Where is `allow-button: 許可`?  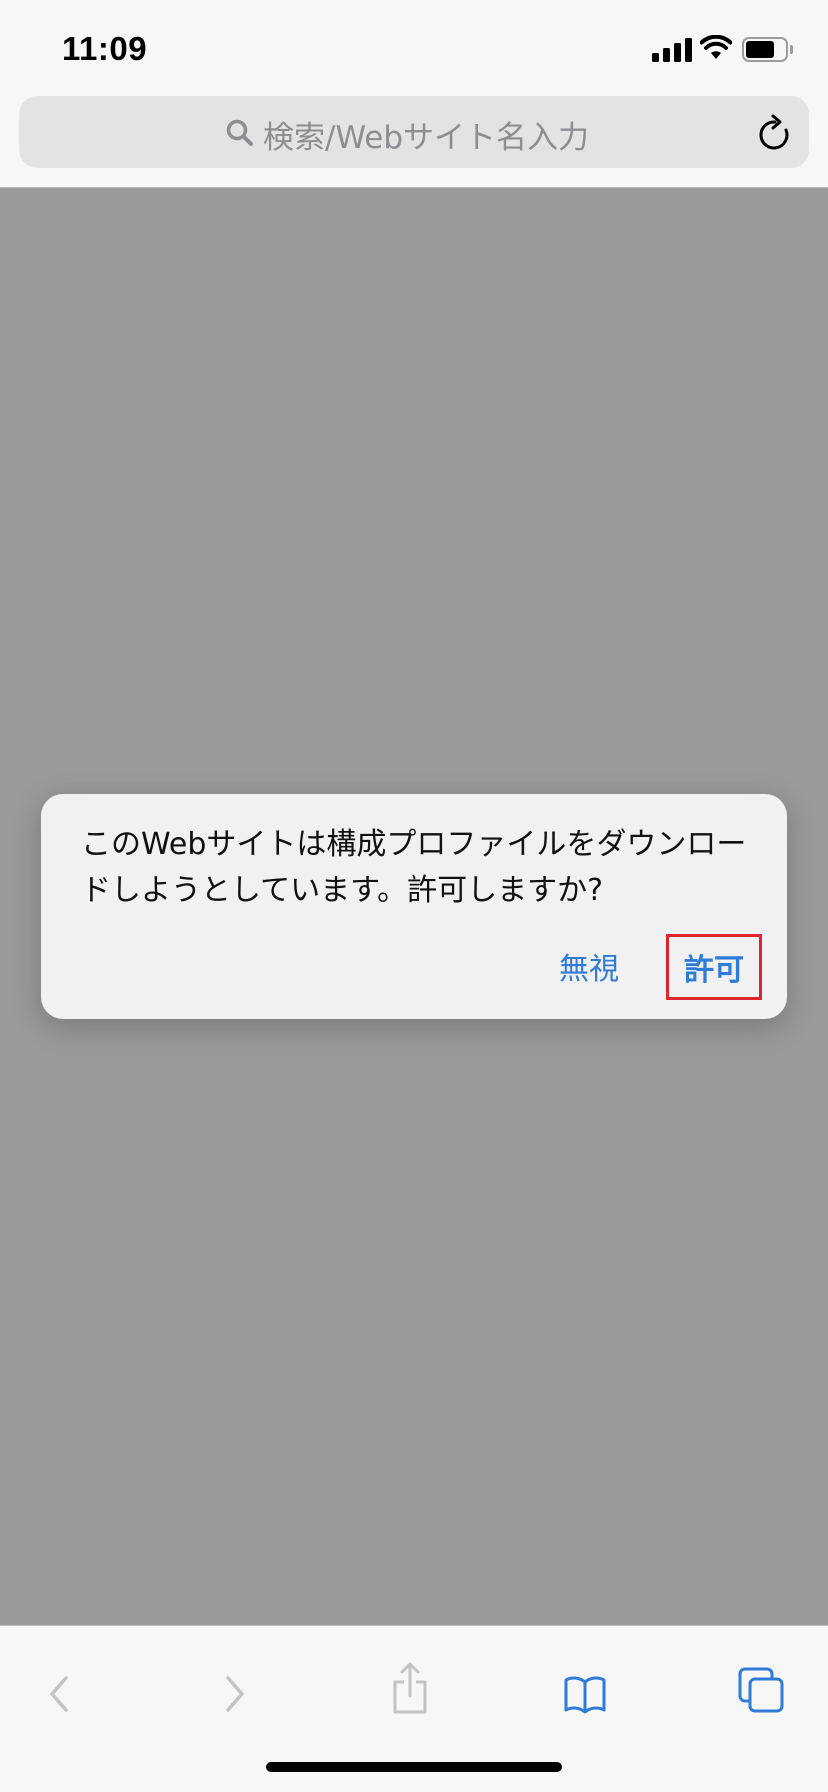
allow-button: 許可 is located at coordinates (714, 967).